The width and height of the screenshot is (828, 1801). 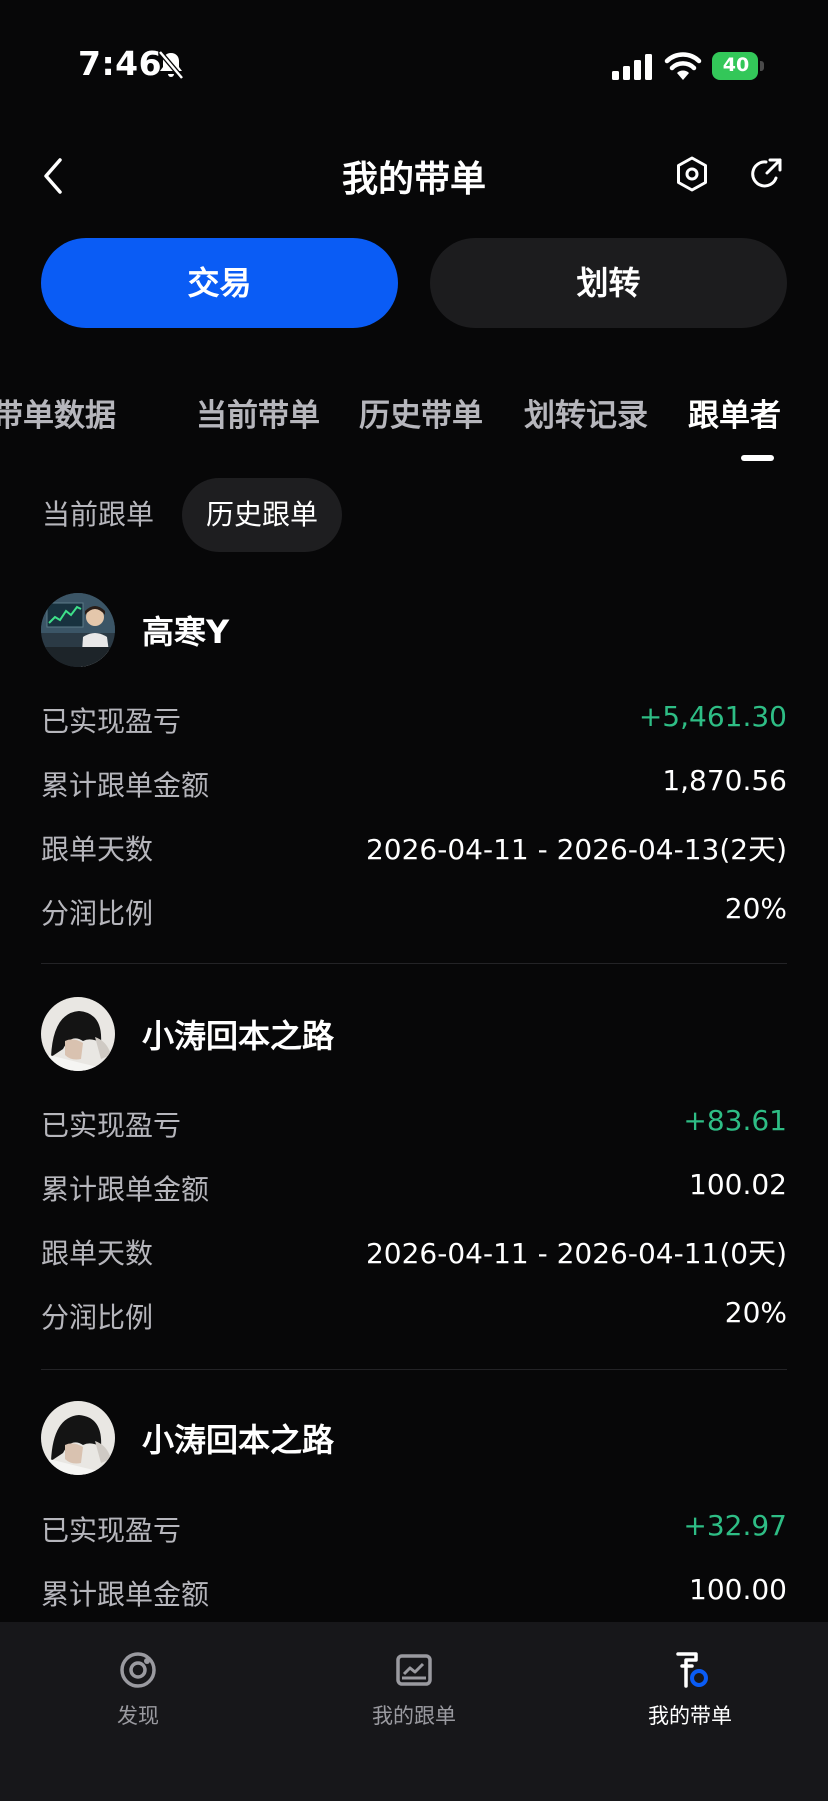 I want to click on nav-label: 发现, so click(x=138, y=1716).